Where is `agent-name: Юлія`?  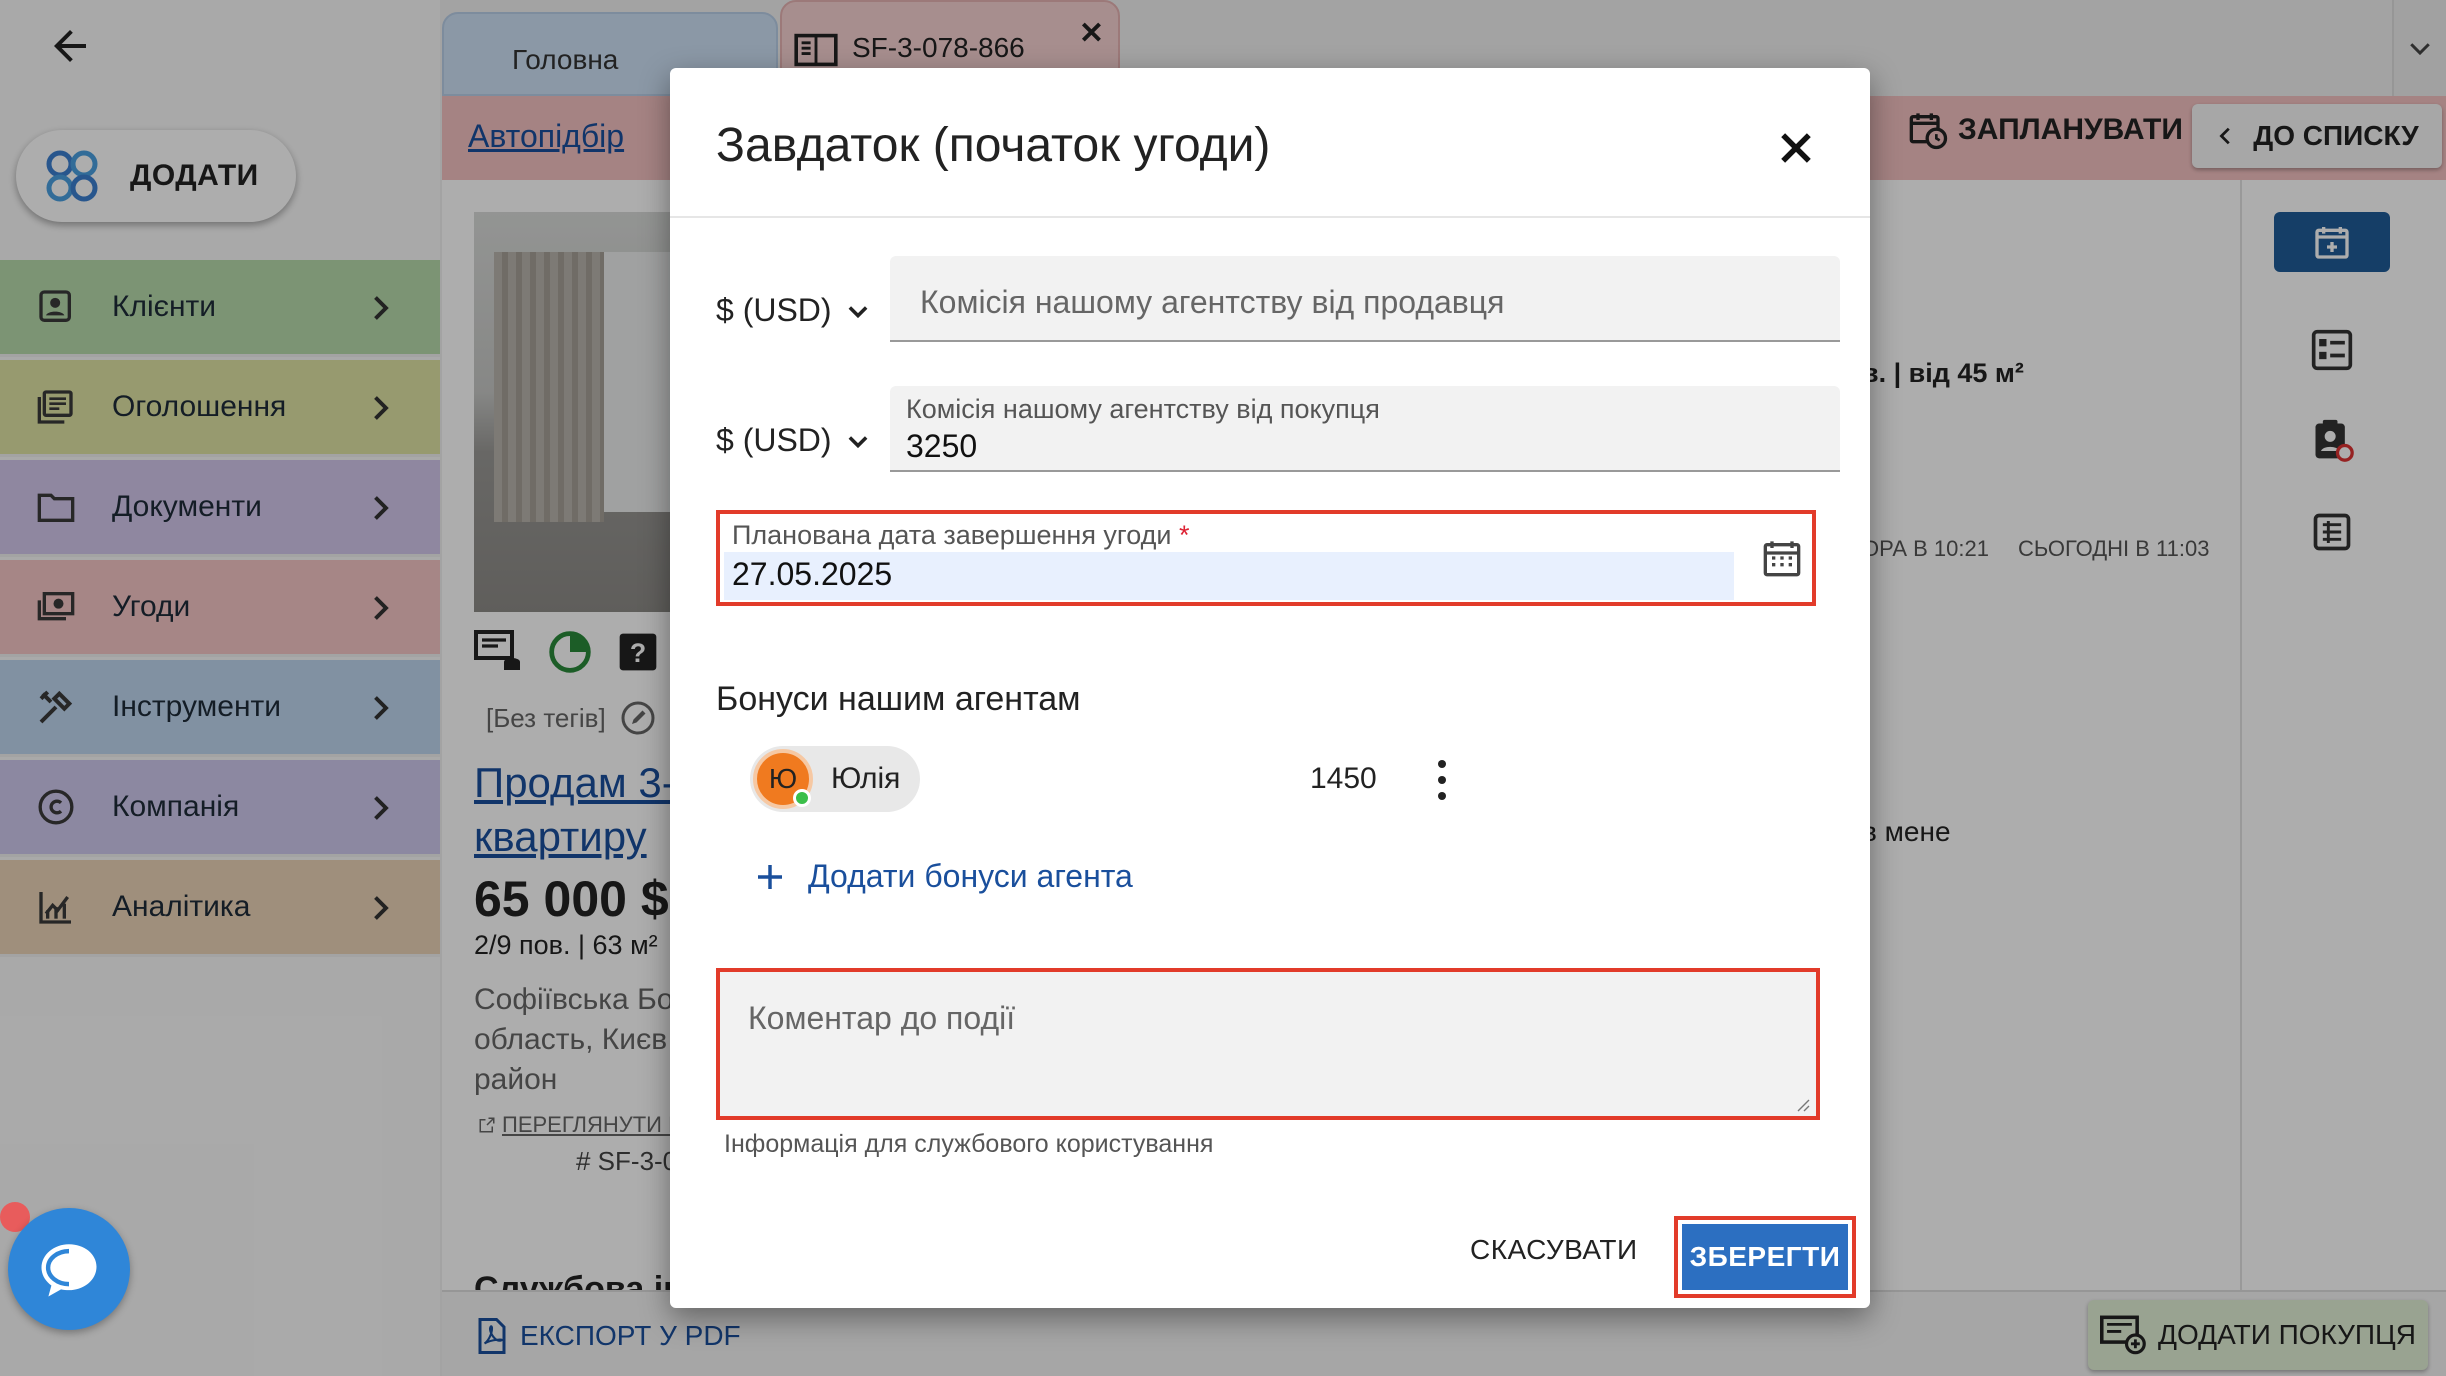 agent-name: Юлія is located at coordinates (866, 778).